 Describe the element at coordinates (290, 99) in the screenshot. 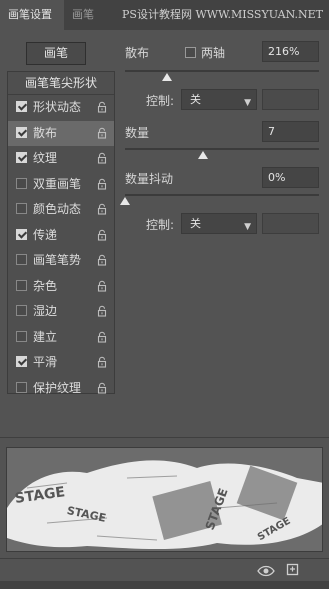

I see `scatter-control-extra-field` at that location.